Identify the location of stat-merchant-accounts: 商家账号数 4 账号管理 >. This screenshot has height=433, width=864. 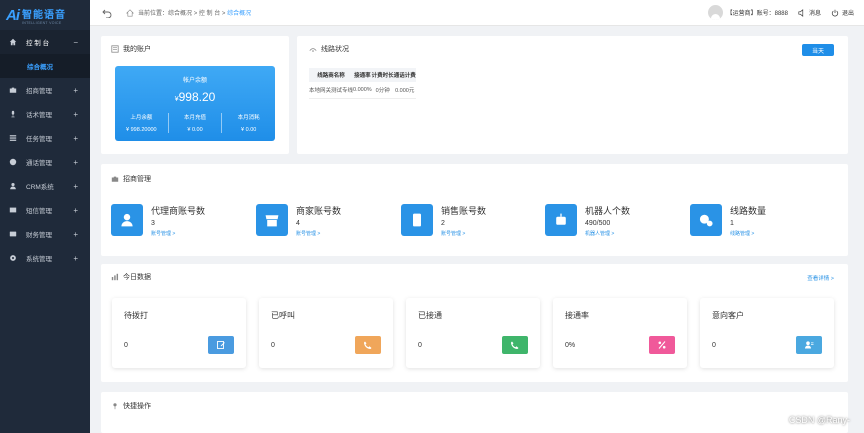
(298, 220).